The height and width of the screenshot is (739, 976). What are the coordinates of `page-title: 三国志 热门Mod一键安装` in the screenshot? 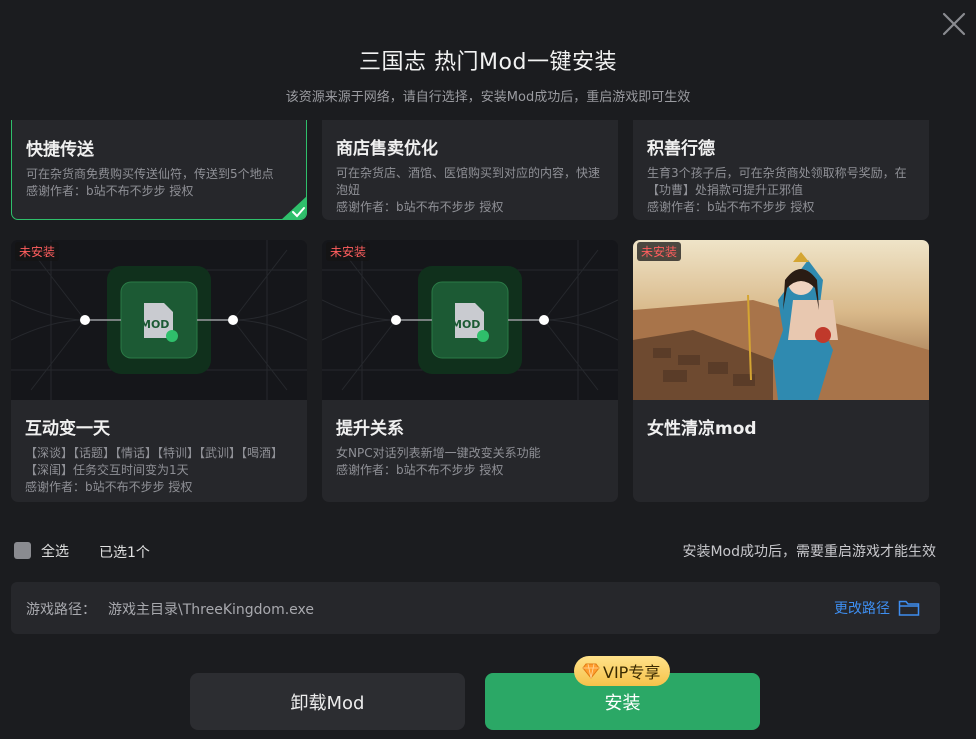 It's located at (488, 62).